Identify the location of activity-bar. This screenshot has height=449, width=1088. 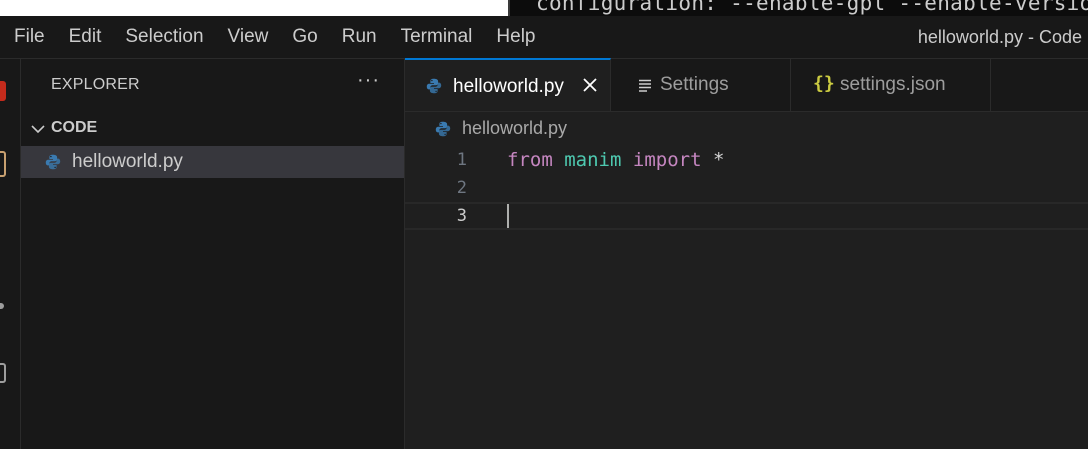
(10, 254).